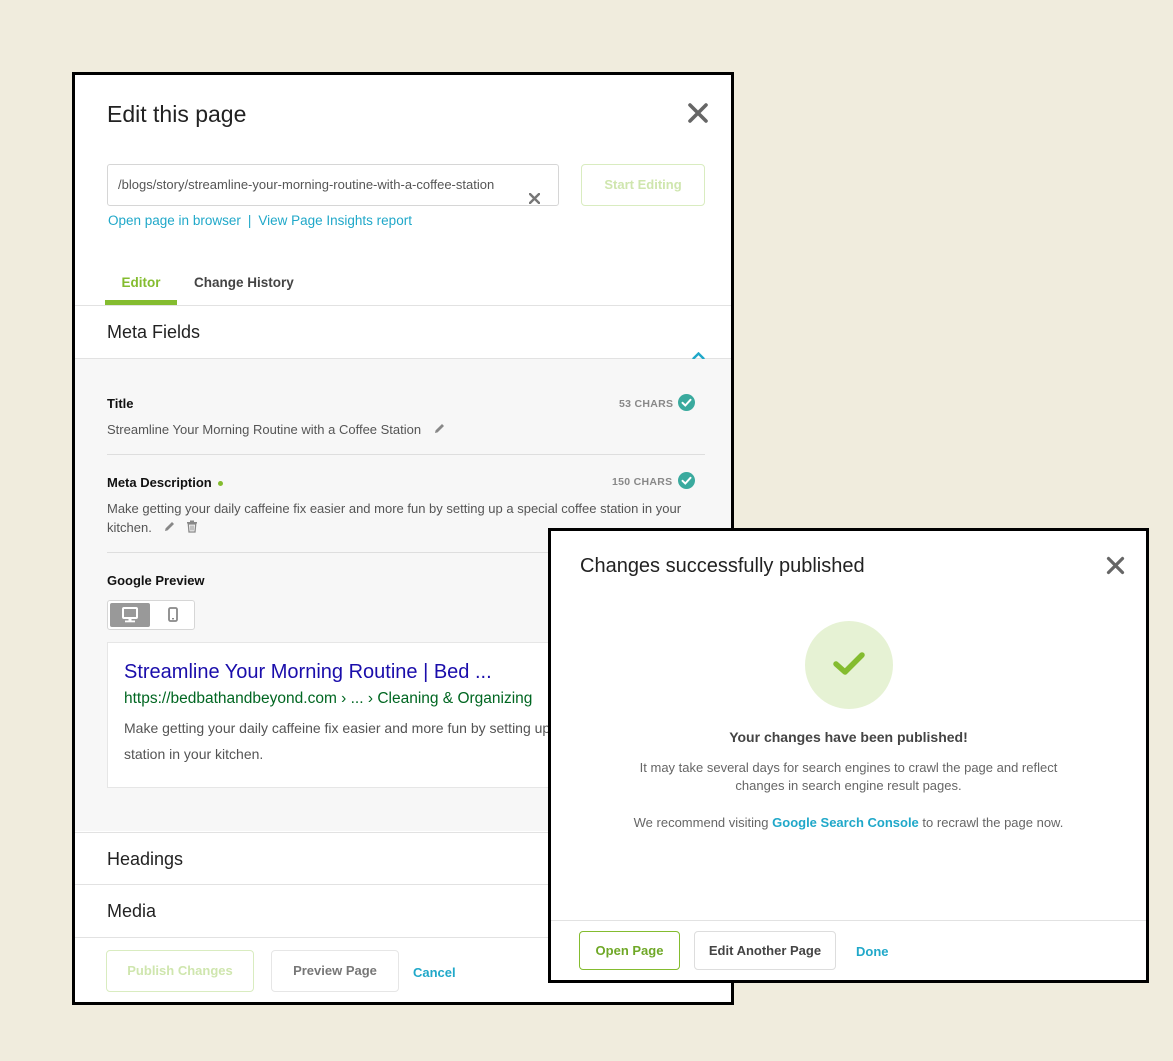 The width and height of the screenshot is (1173, 1061). I want to click on checkmark-icon, so click(849, 663).